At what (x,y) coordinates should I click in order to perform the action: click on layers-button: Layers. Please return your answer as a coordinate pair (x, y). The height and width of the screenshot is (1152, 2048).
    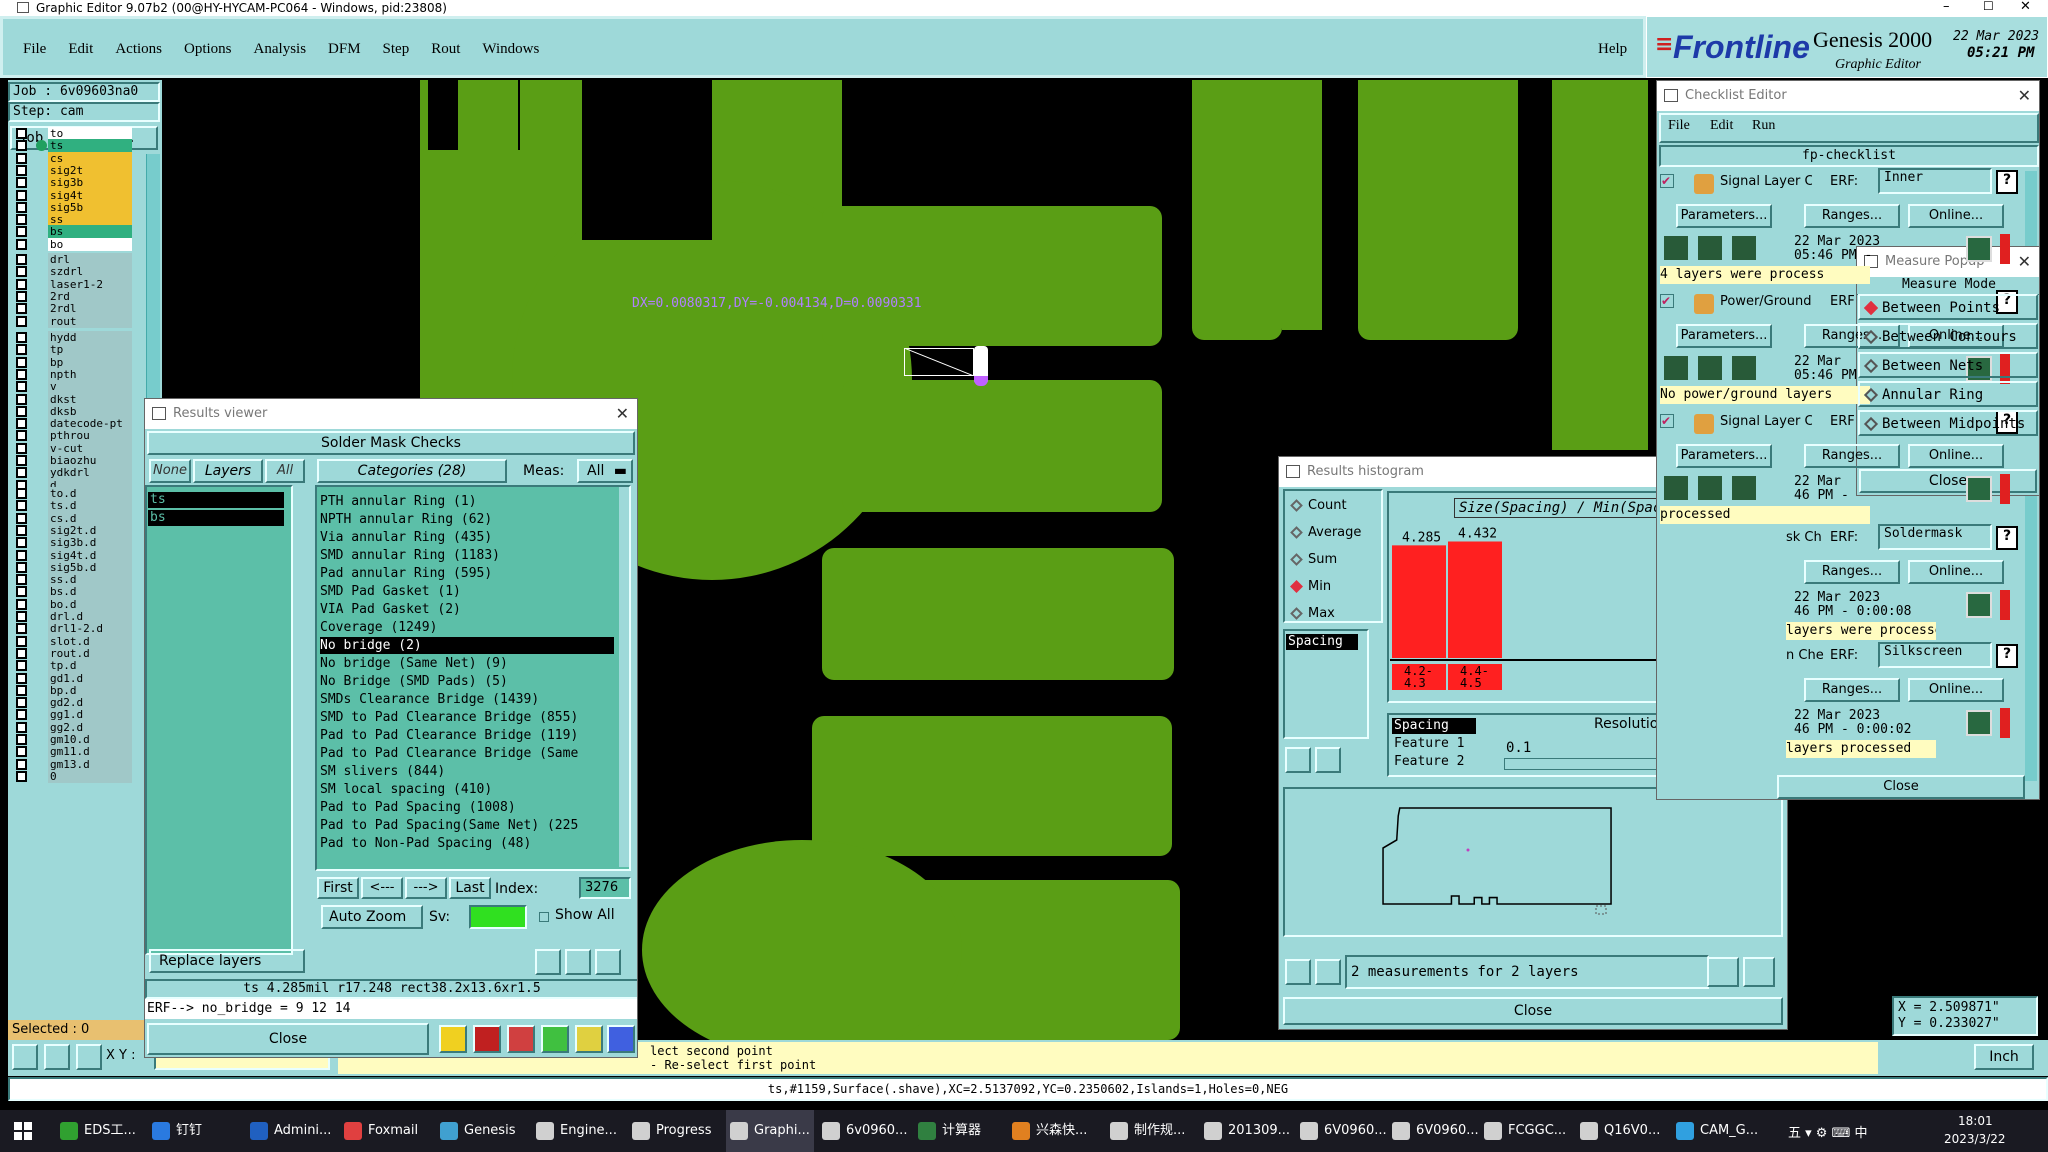
    Looking at the image, I should click on (228, 471).